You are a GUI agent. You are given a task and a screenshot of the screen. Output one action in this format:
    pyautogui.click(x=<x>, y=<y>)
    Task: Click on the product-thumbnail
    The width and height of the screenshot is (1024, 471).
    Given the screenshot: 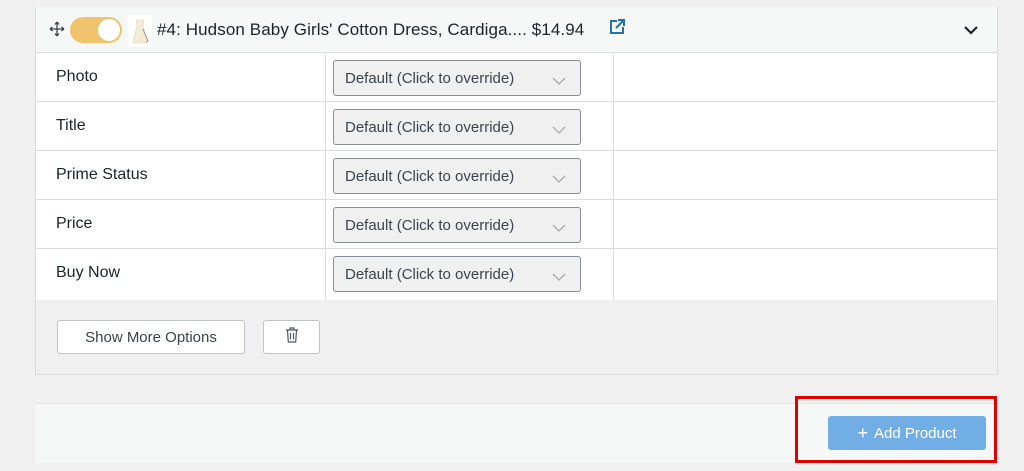 What is the action you would take?
    pyautogui.click(x=140, y=31)
    